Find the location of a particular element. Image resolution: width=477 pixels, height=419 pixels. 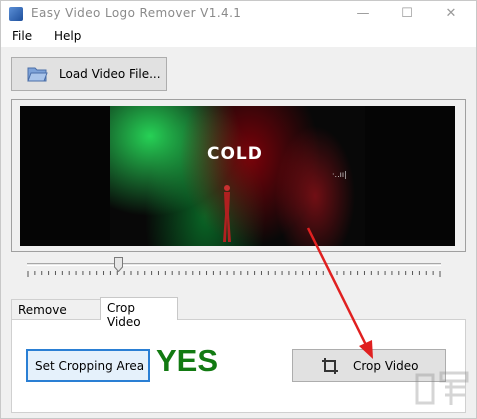

menu-bar: File Help is located at coordinates (238, 37).